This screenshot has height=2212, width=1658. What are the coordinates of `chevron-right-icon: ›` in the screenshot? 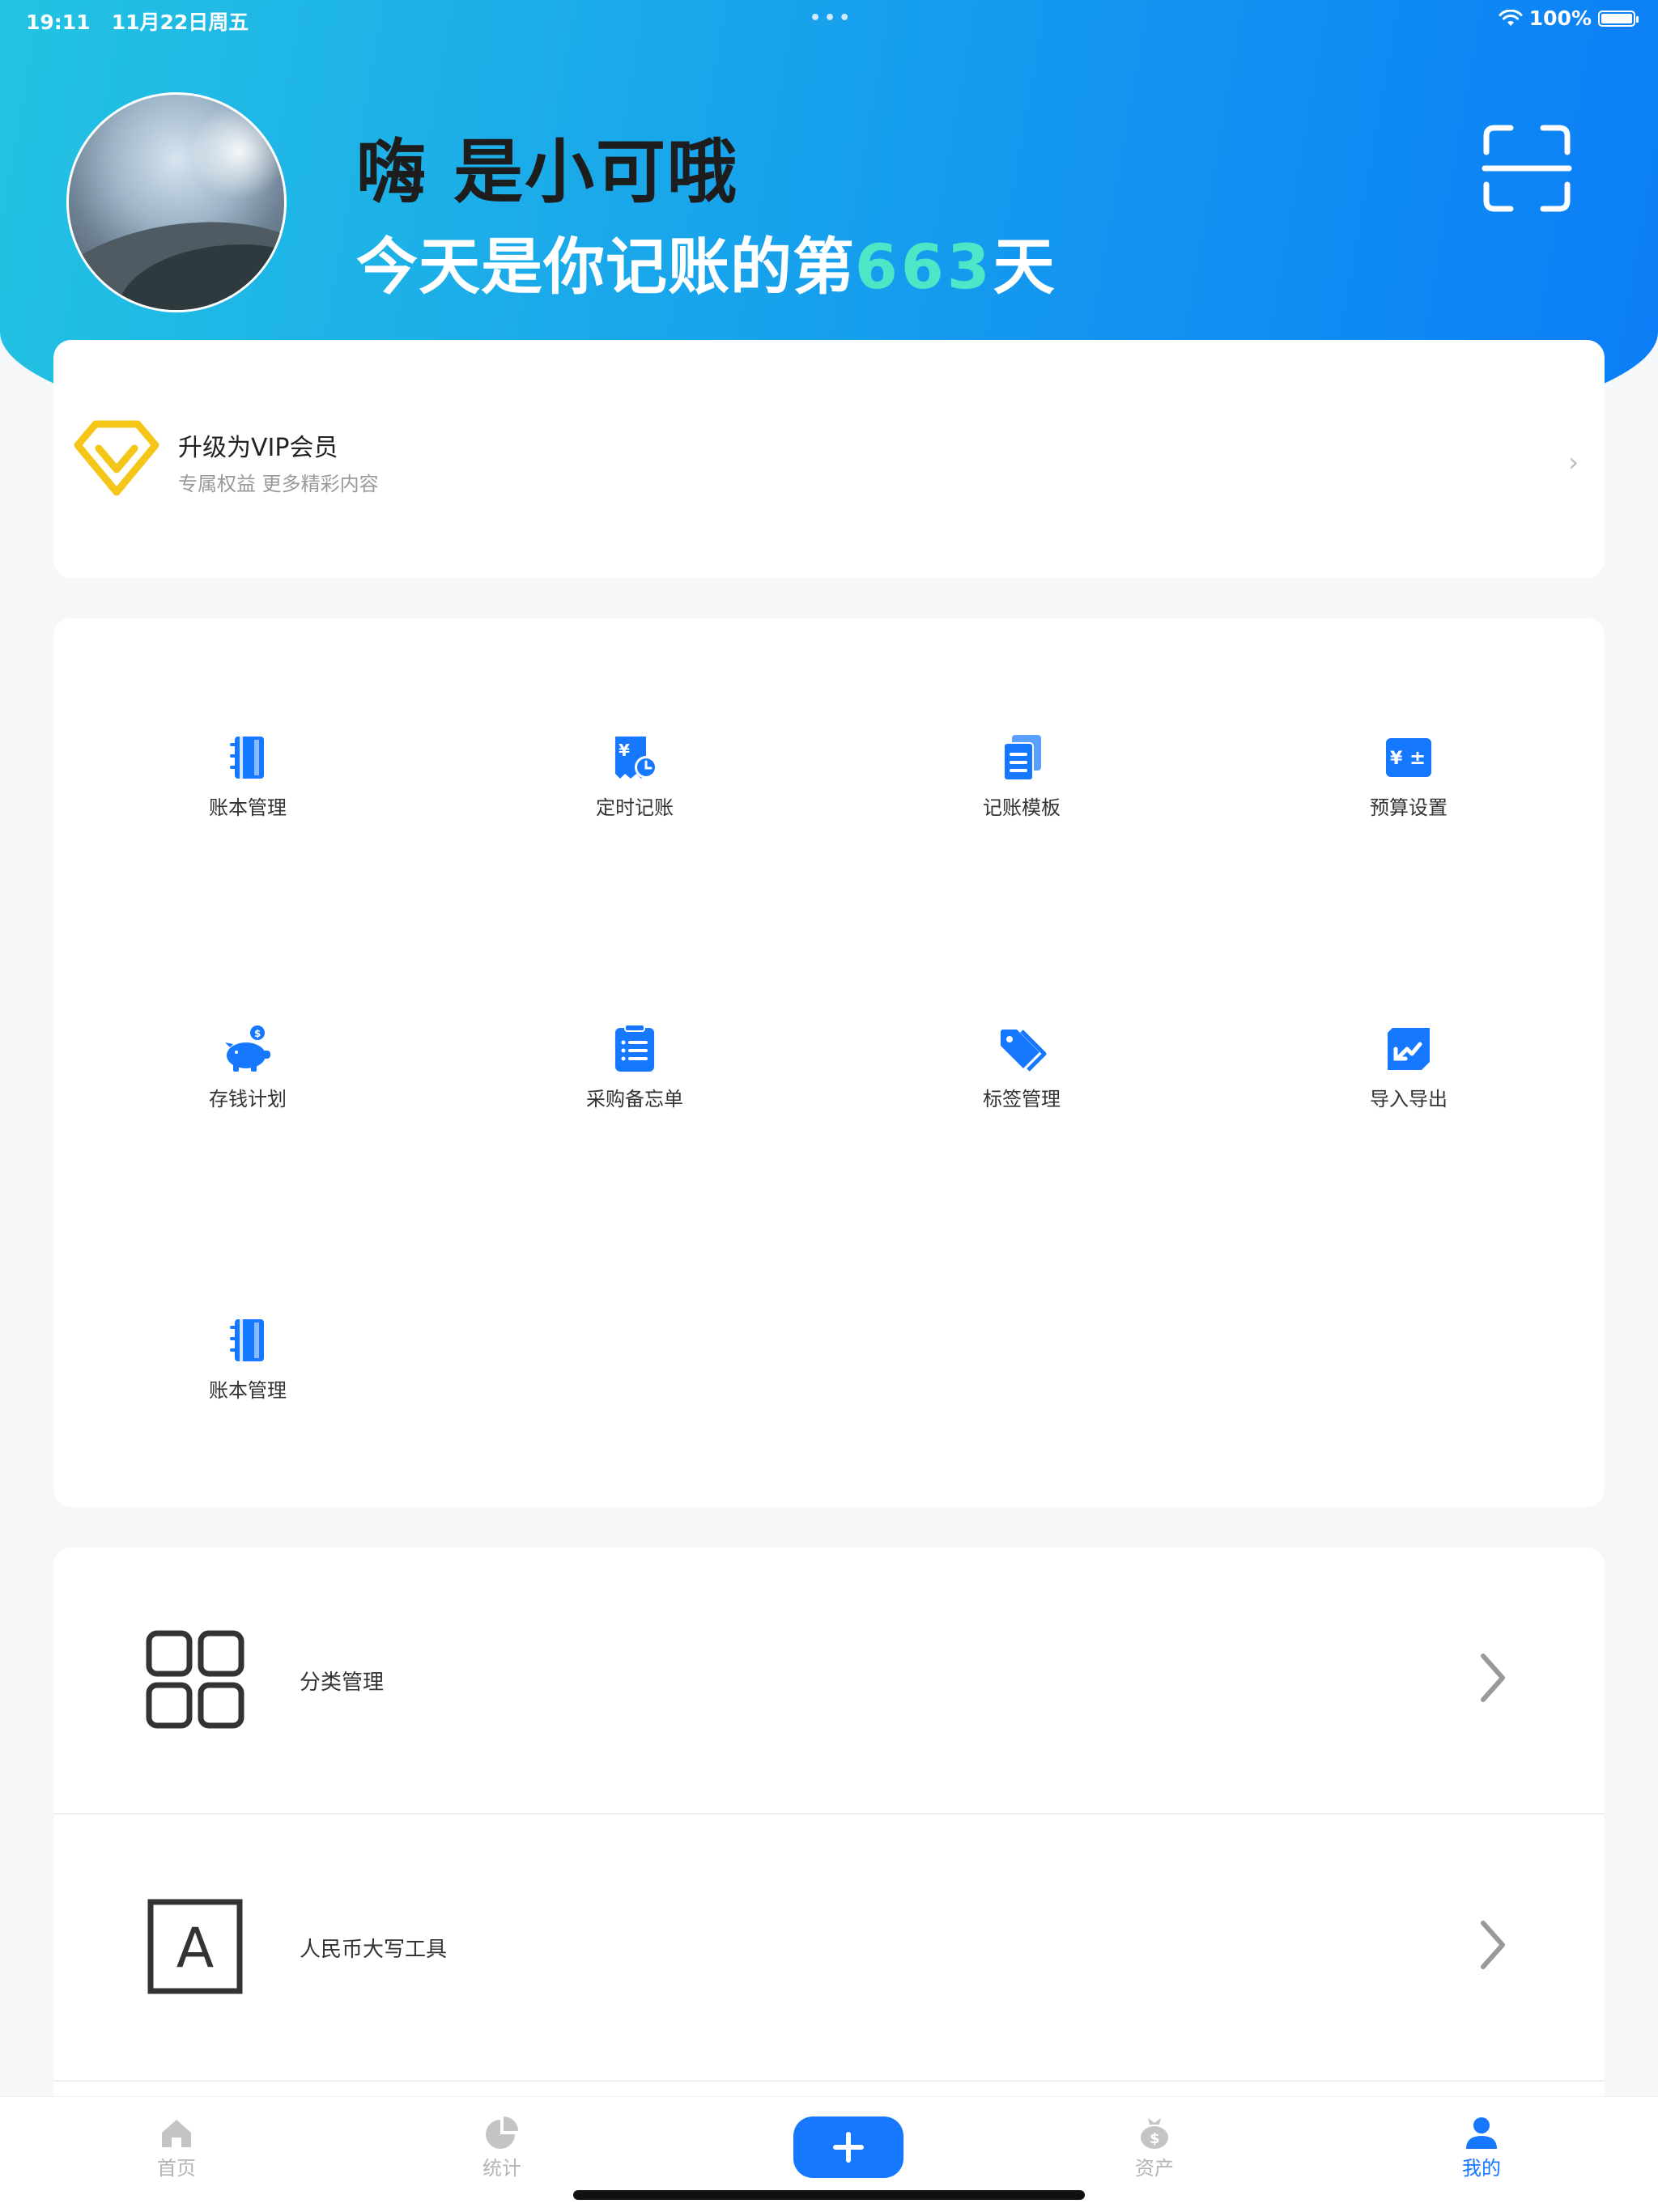 It's located at (1573, 463).